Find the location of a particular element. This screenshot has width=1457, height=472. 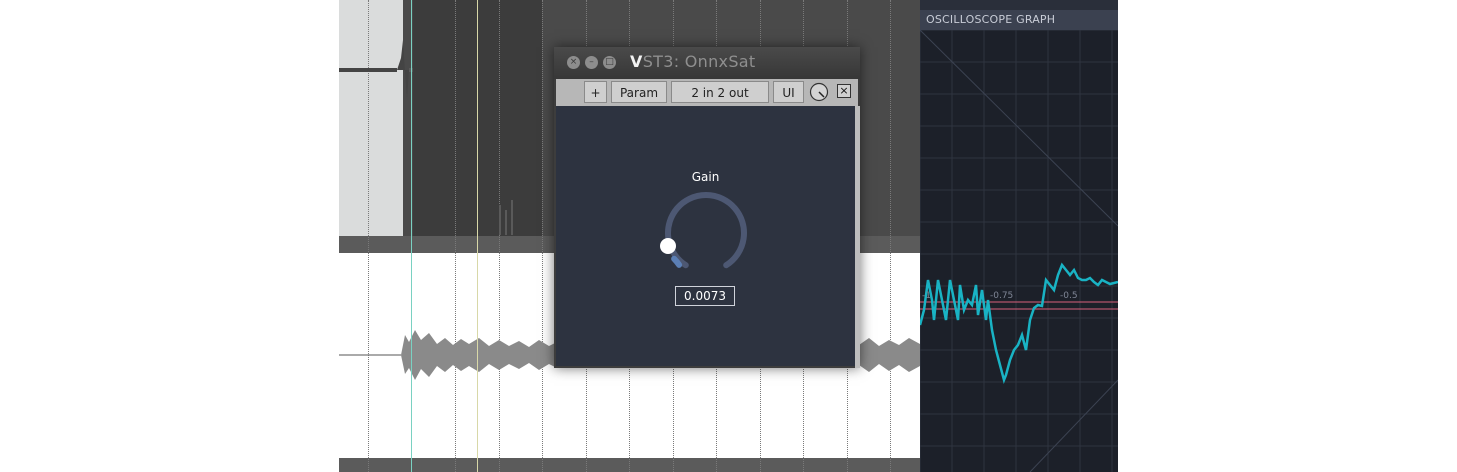

oscilloscope-graph is located at coordinates (1019, 251).